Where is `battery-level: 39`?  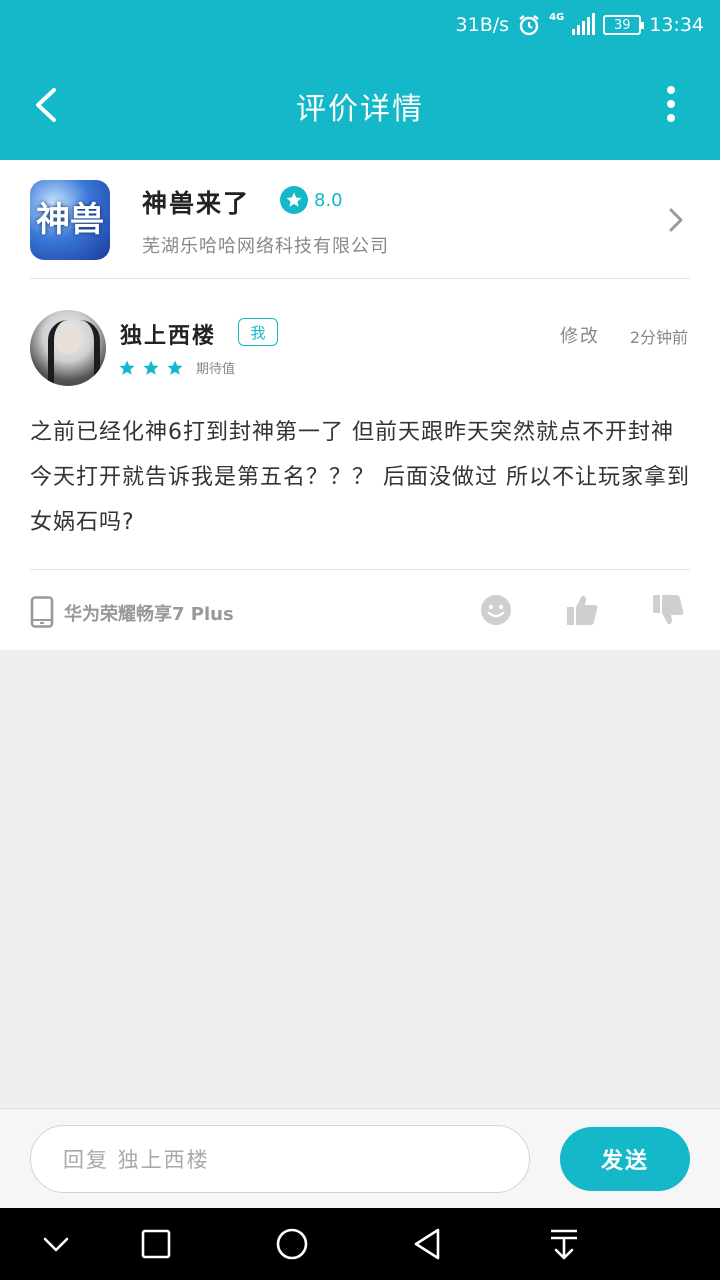 battery-level: 39 is located at coordinates (622, 25).